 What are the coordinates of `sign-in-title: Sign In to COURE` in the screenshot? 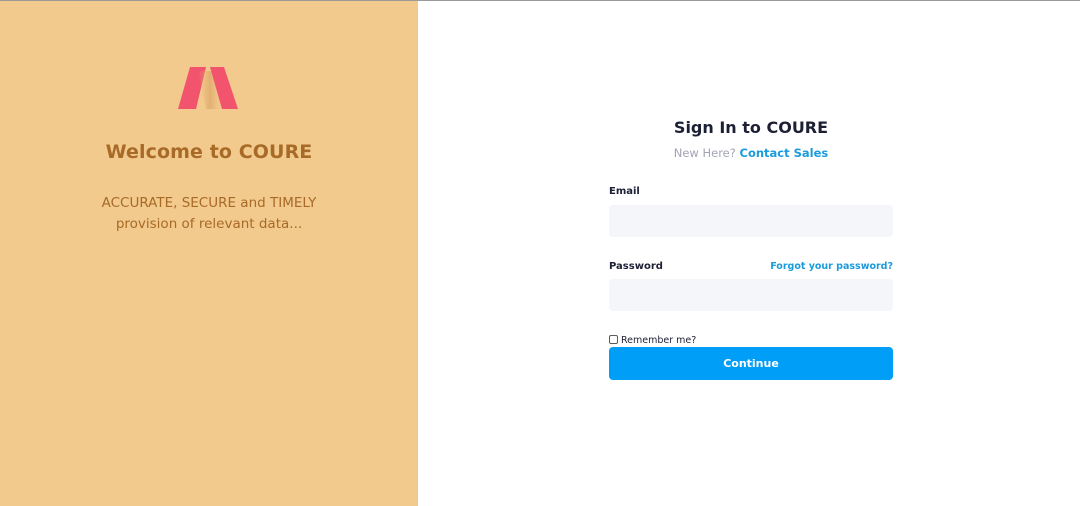 It's located at (751, 127).